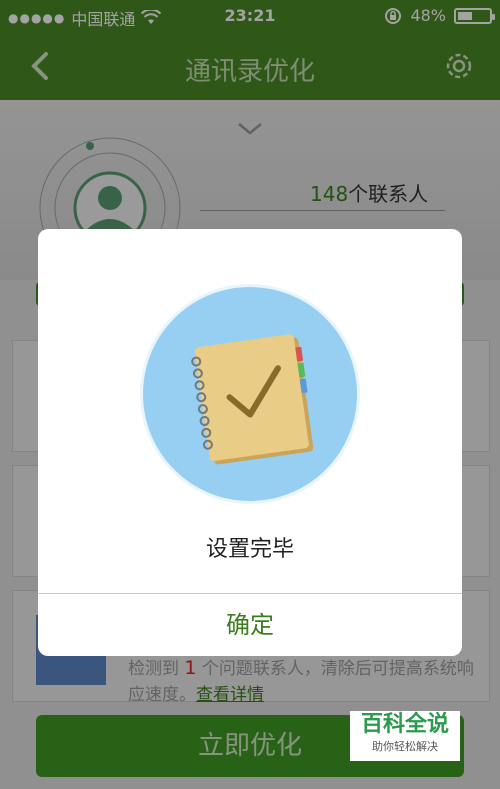  Describe the element at coordinates (404, 724) in the screenshot. I see `watermark-title: 百科全说` at that location.